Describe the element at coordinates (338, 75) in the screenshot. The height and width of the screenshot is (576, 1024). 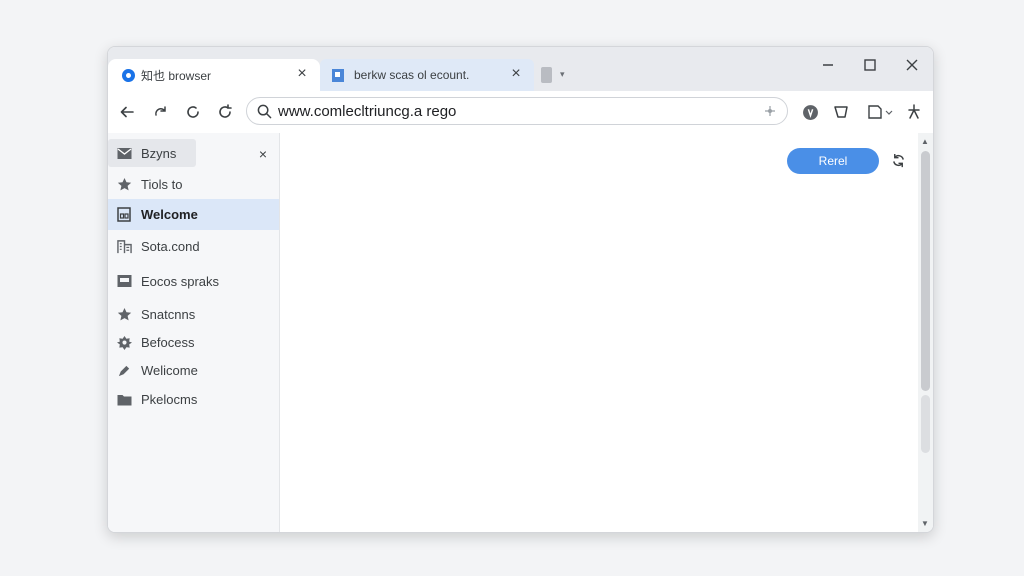
I see `flag-icon` at that location.